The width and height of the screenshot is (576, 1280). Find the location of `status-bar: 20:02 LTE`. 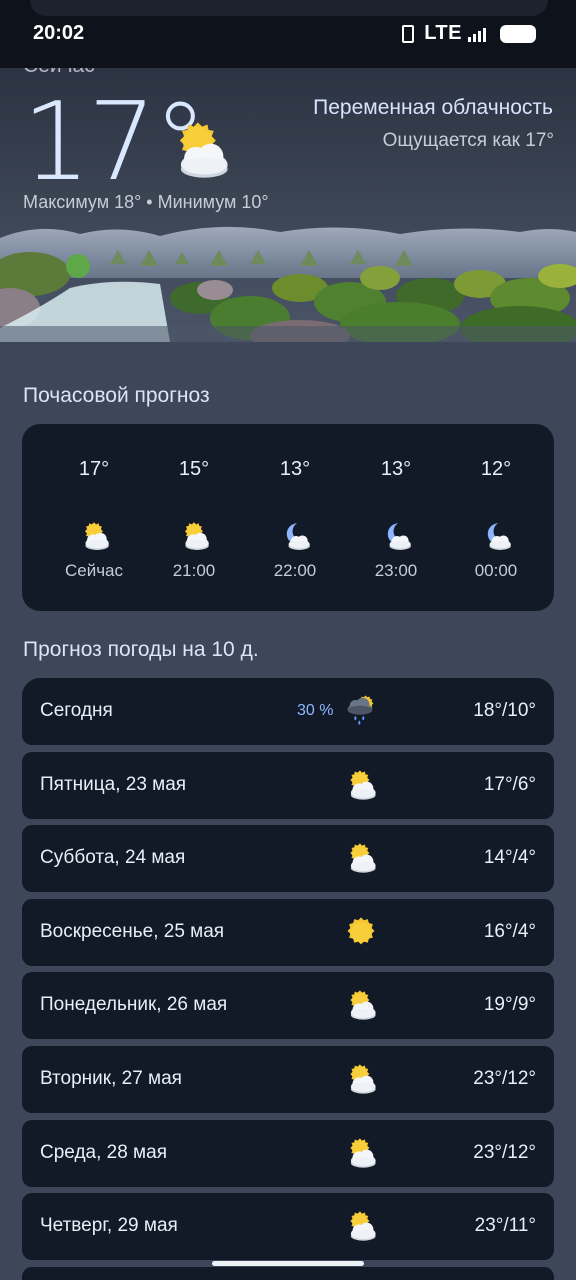

status-bar: 20:02 LTE is located at coordinates (288, 34).